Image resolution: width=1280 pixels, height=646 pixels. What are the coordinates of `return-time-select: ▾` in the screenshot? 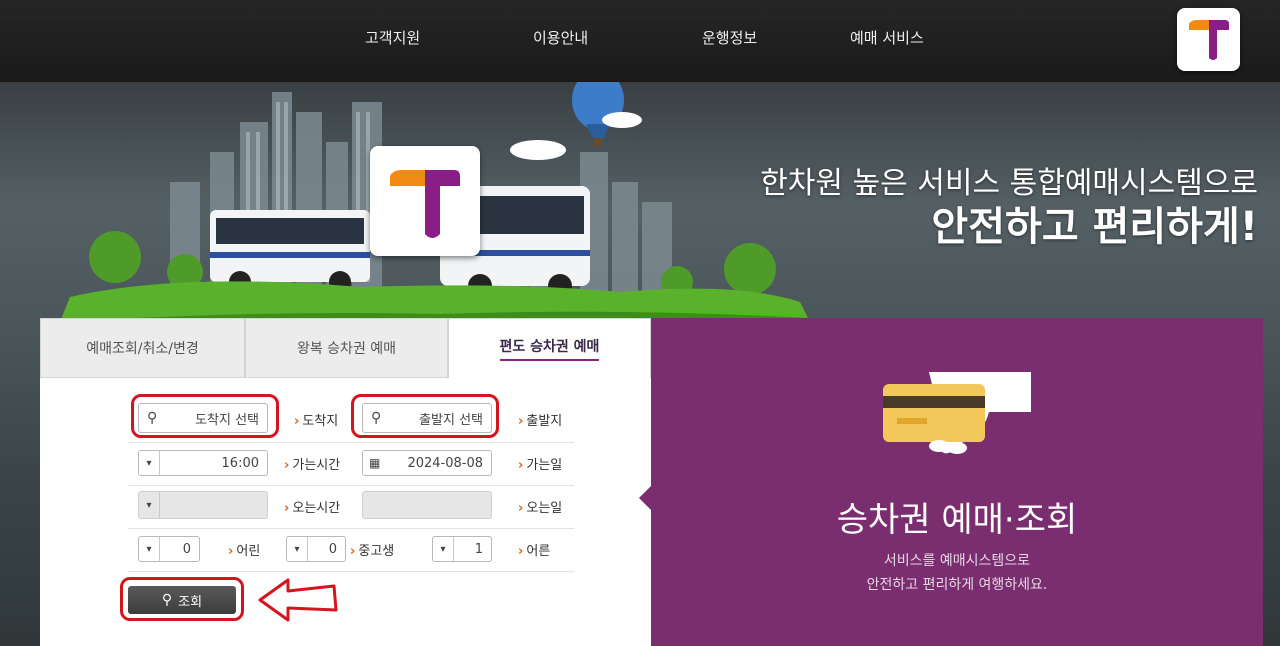 It's located at (203, 505).